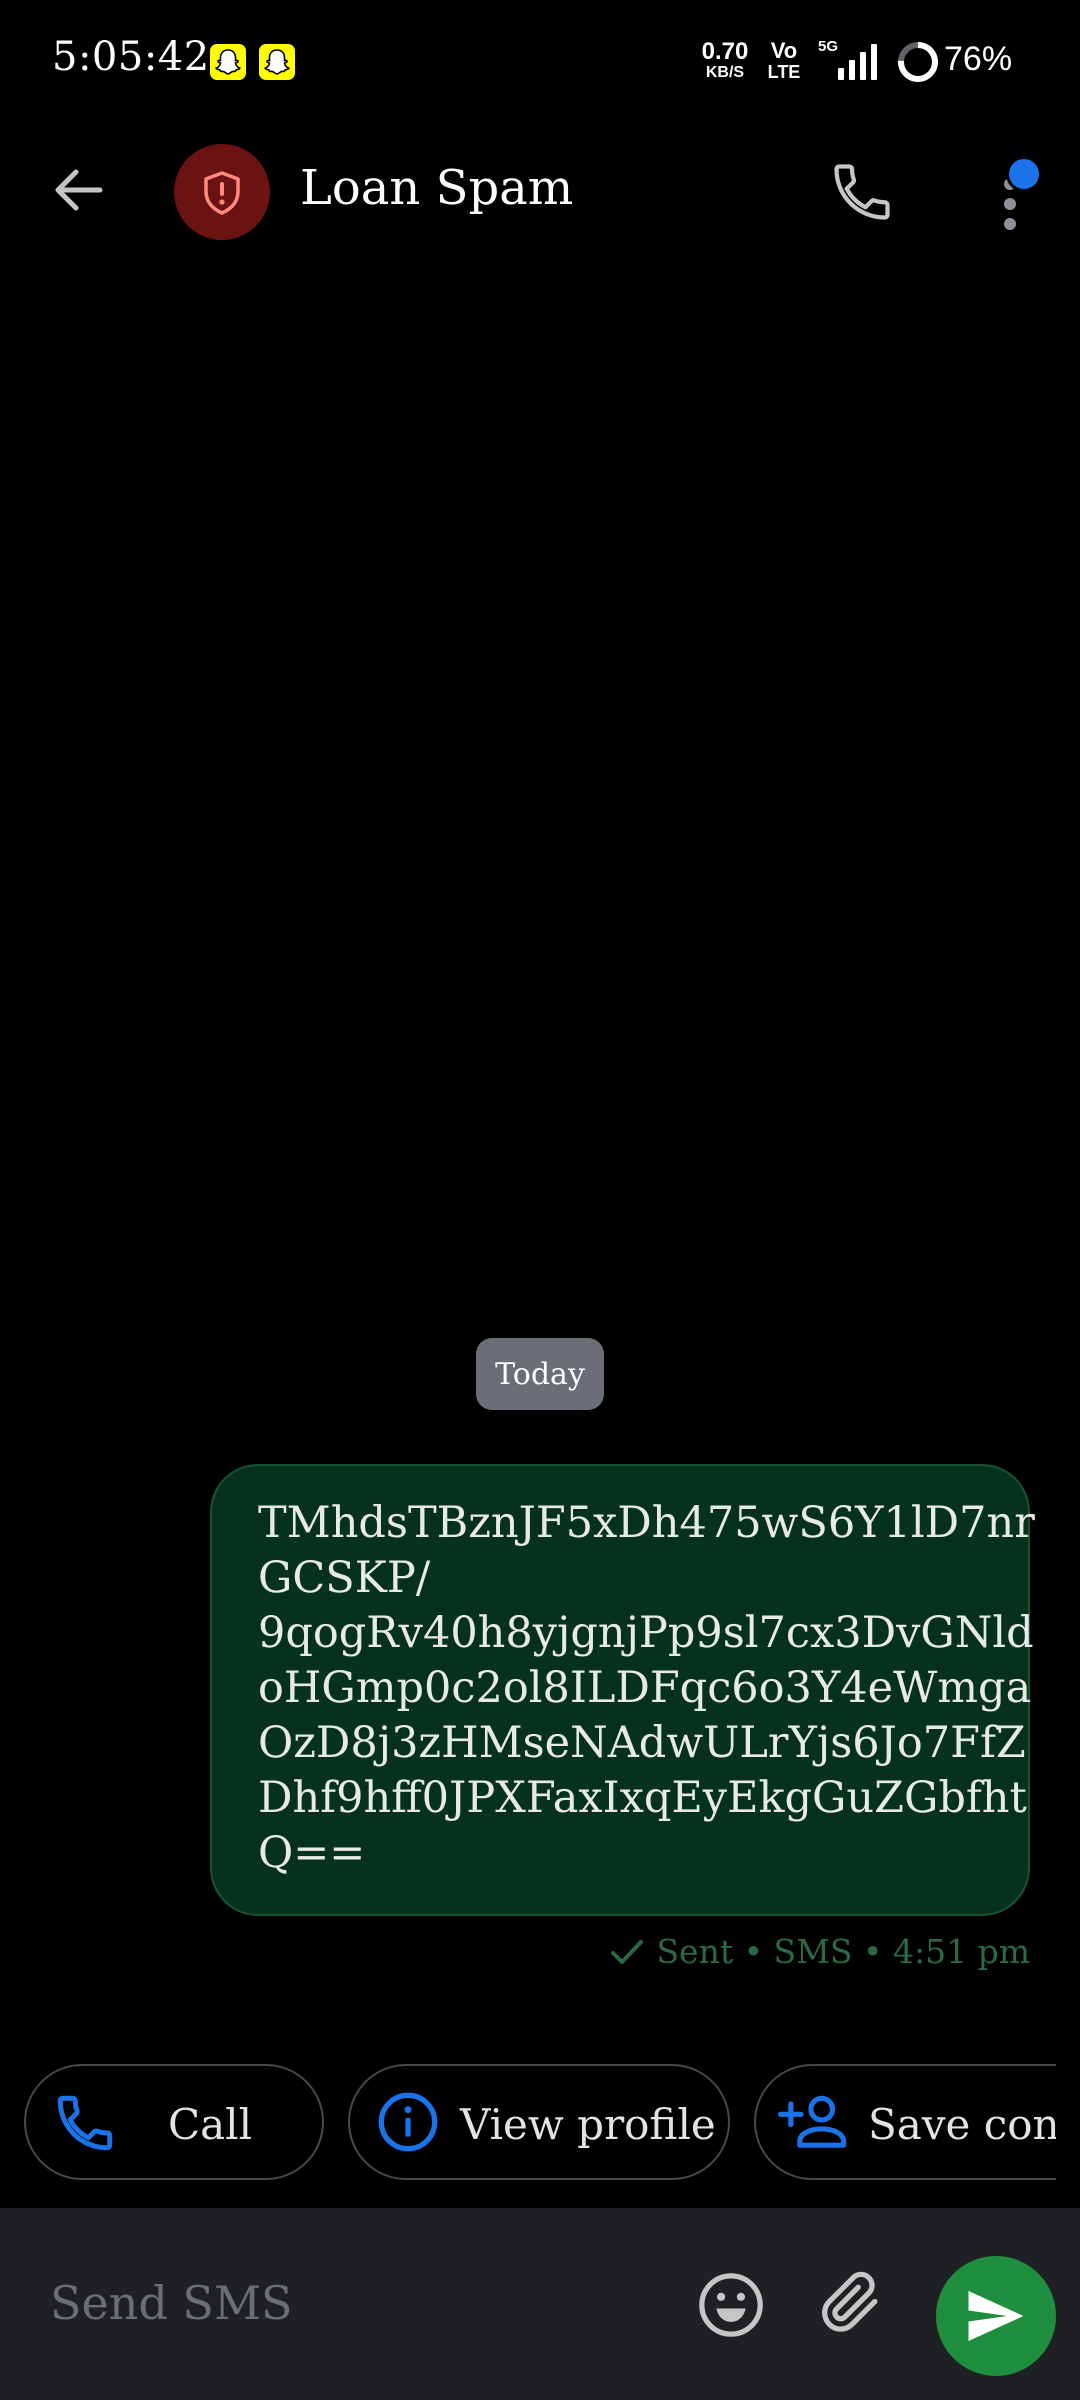 Image resolution: width=1080 pixels, height=2400 pixels. I want to click on signal-strength-icon, so click(857, 62).